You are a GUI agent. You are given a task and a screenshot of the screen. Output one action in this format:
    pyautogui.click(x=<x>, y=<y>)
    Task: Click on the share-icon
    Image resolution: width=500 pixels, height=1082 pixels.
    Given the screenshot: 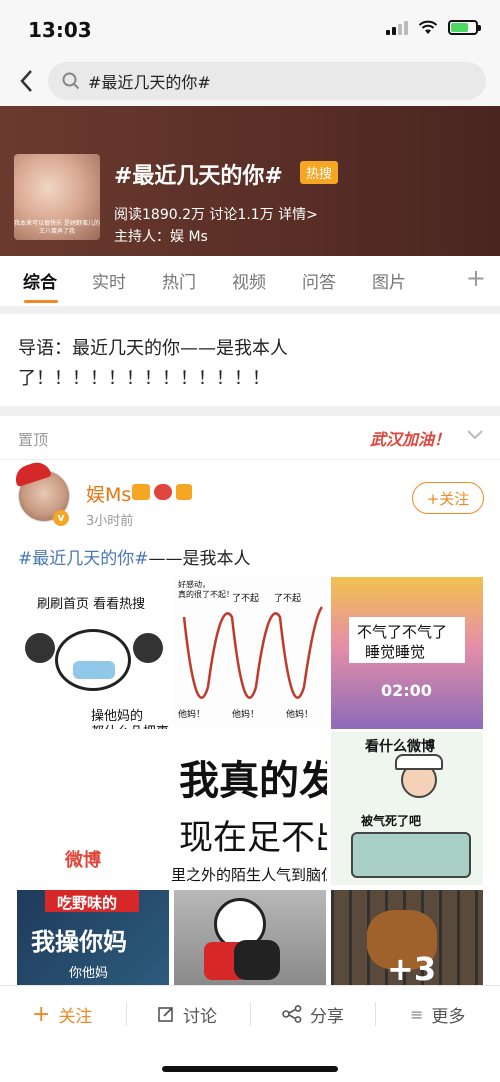 What is the action you would take?
    pyautogui.click(x=292, y=1014)
    